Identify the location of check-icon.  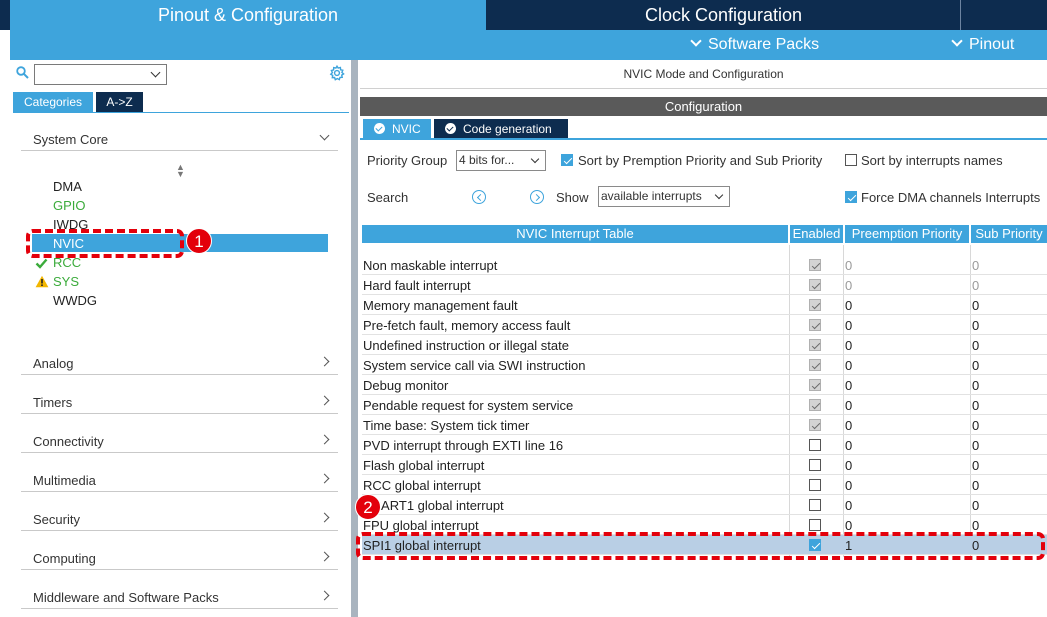
(41, 263).